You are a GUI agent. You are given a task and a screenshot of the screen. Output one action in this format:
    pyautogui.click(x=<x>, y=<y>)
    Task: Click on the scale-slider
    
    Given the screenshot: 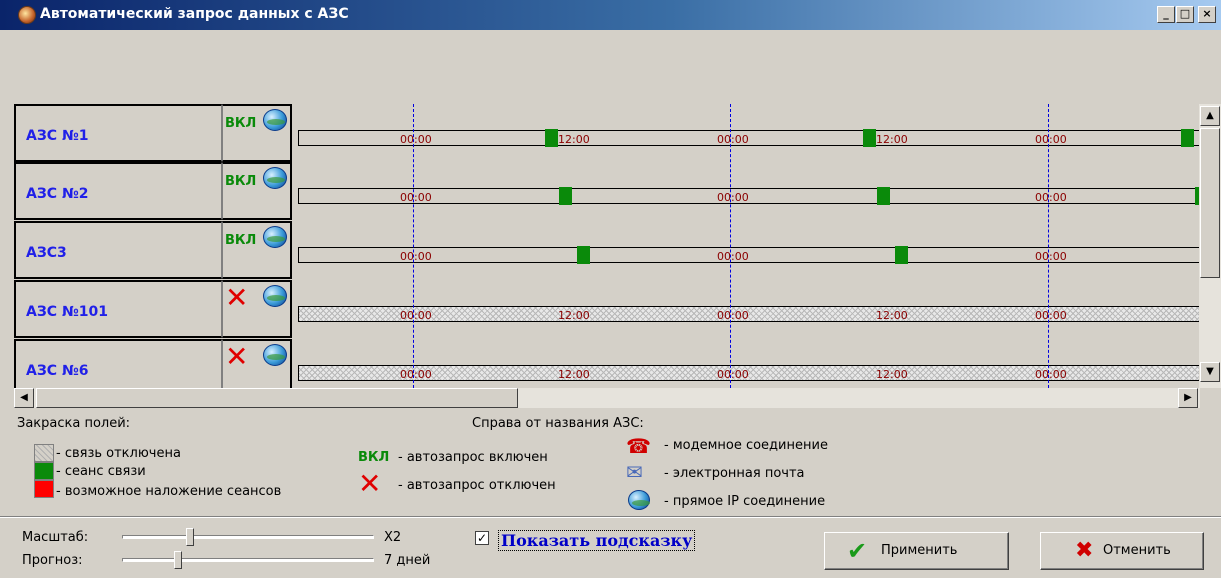 What is the action you would take?
    pyautogui.click(x=248, y=537)
    